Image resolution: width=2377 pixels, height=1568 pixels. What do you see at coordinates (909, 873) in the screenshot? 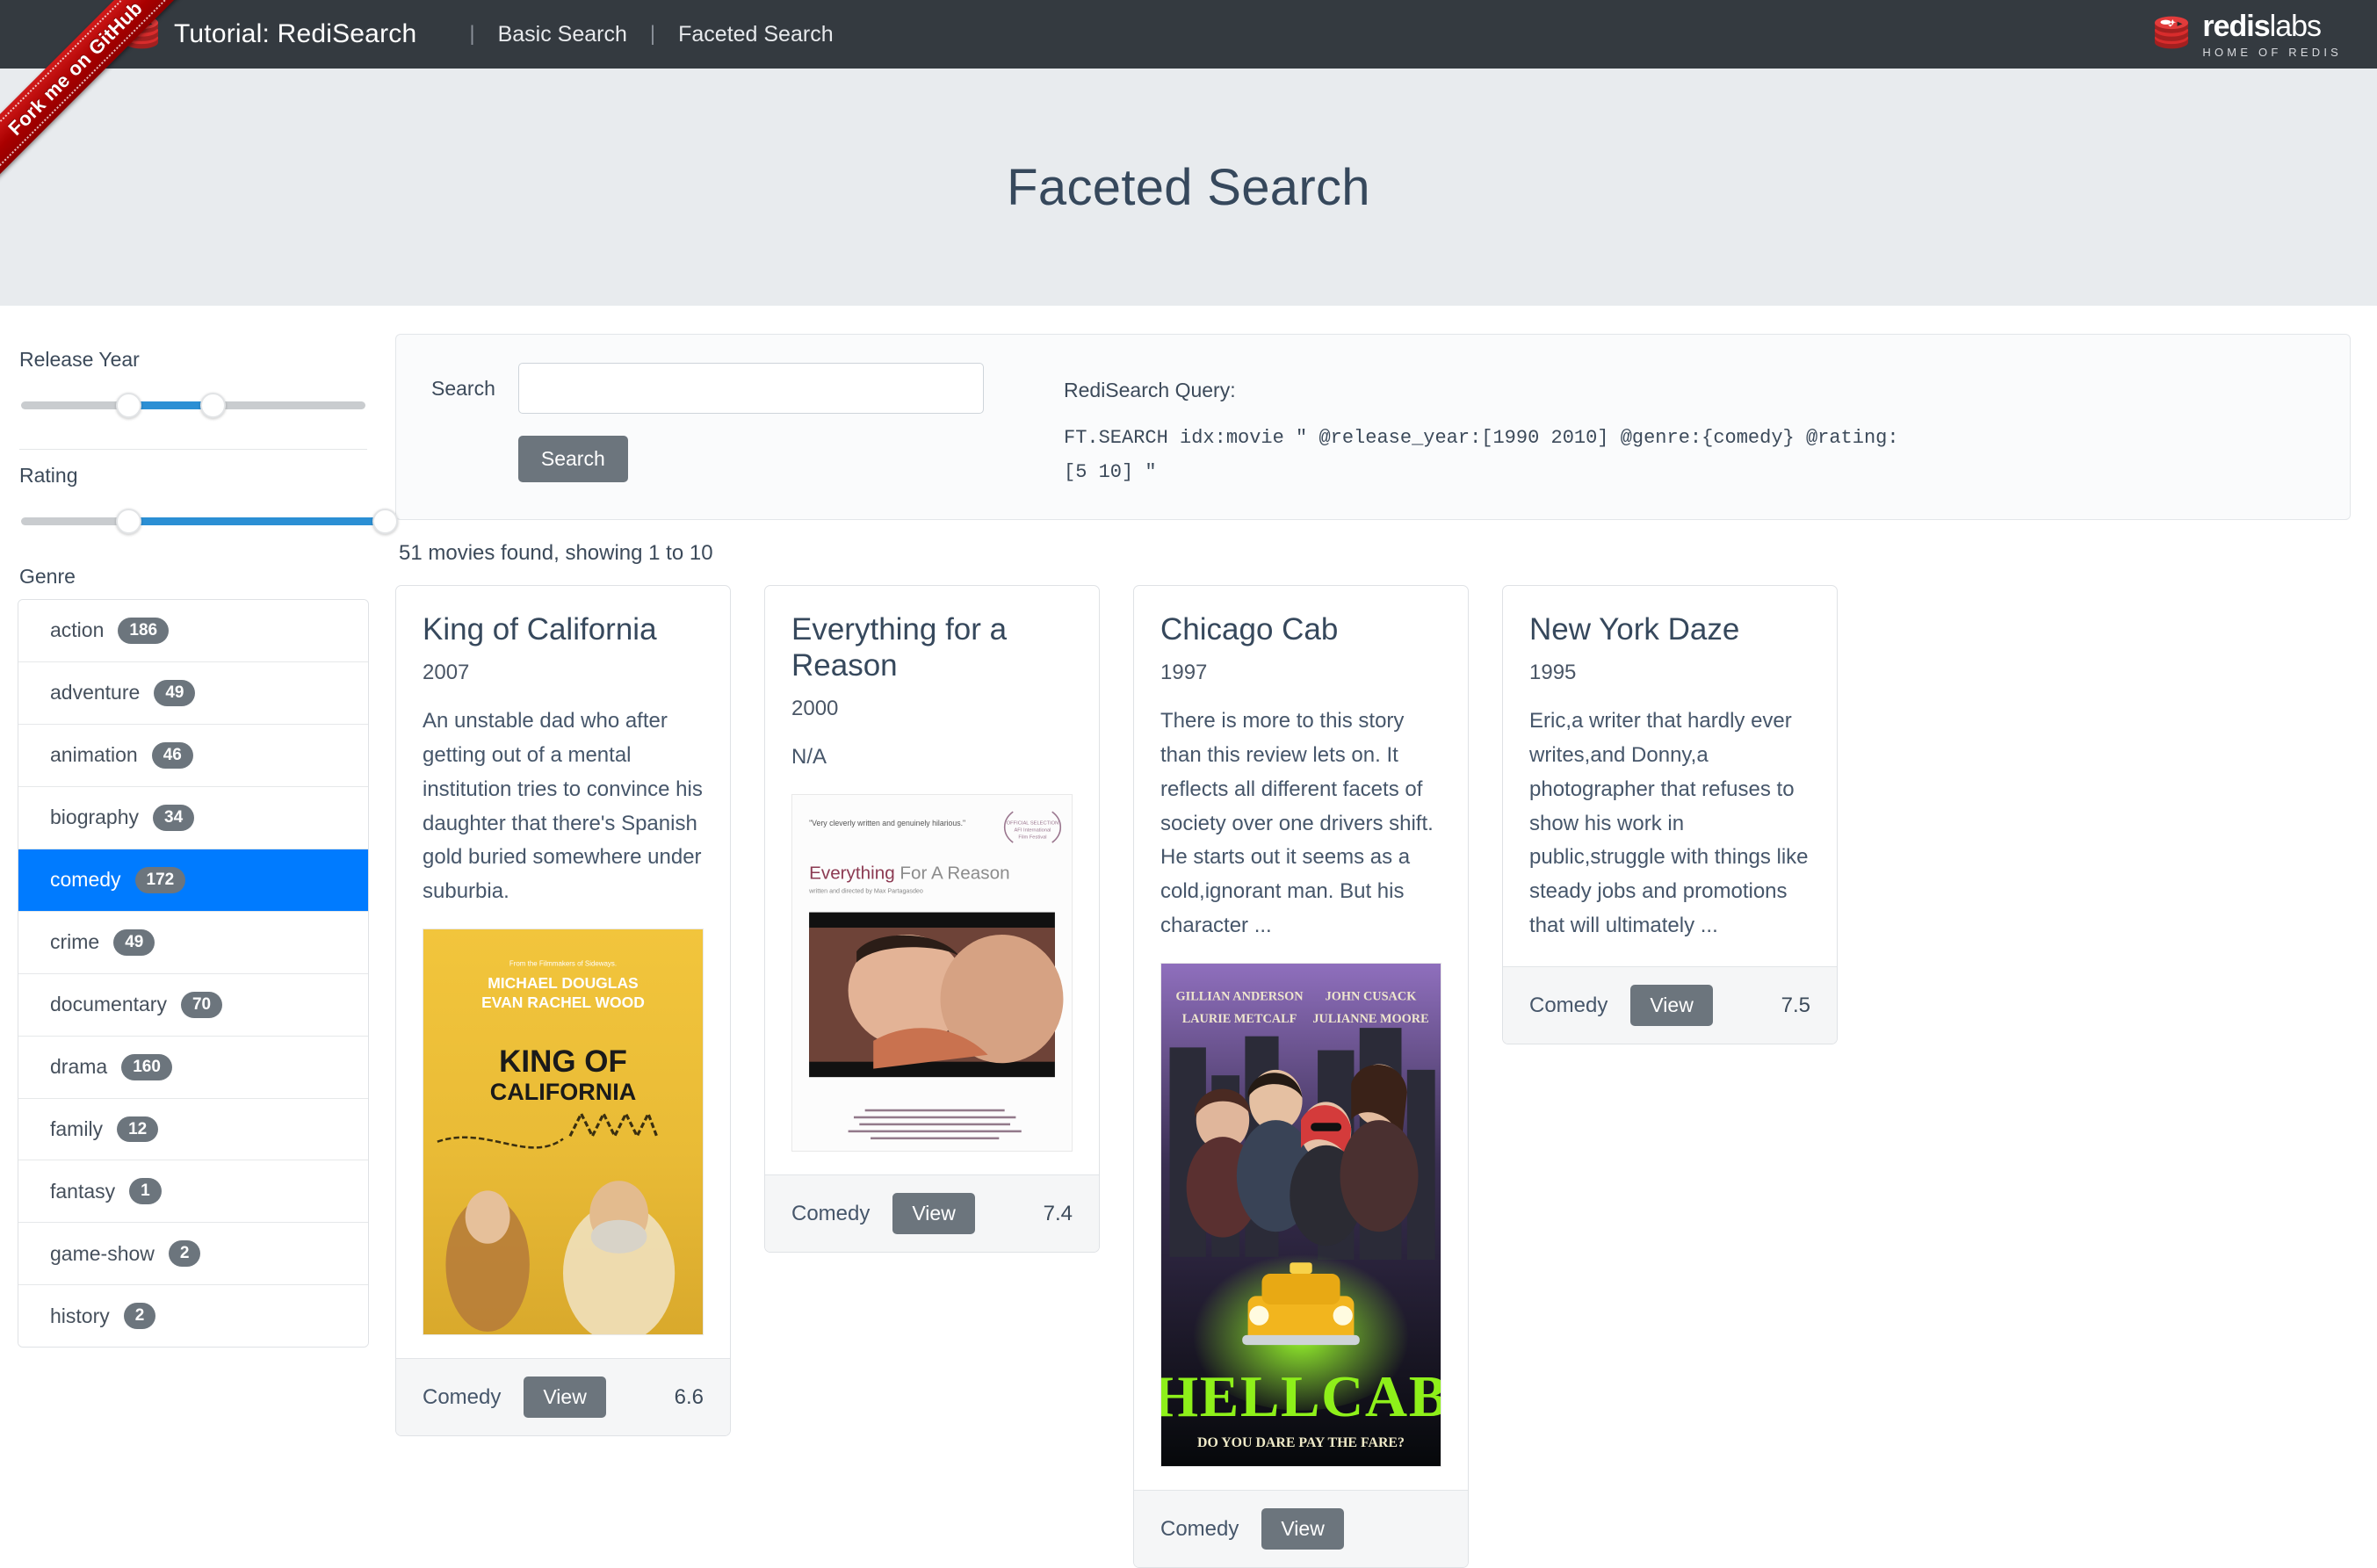
I see `svg-text: Everything For A Reason` at bounding box center [909, 873].